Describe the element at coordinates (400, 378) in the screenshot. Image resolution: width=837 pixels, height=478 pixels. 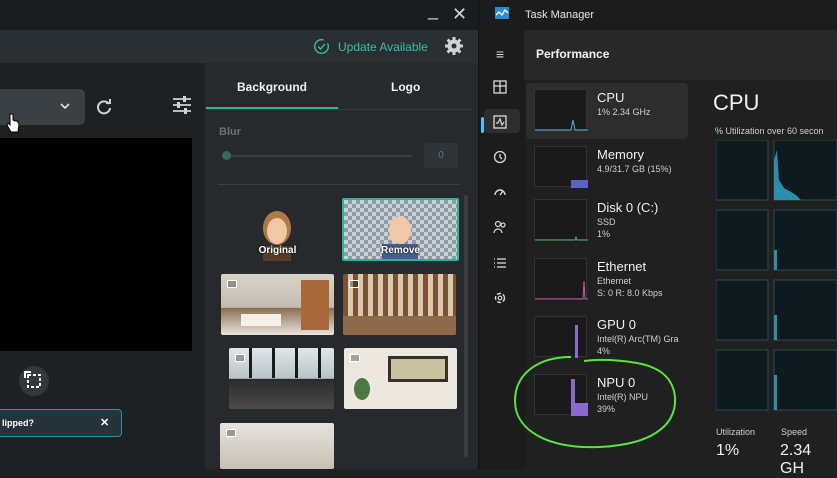
I see `background-thumbnail-painting-wall` at that location.